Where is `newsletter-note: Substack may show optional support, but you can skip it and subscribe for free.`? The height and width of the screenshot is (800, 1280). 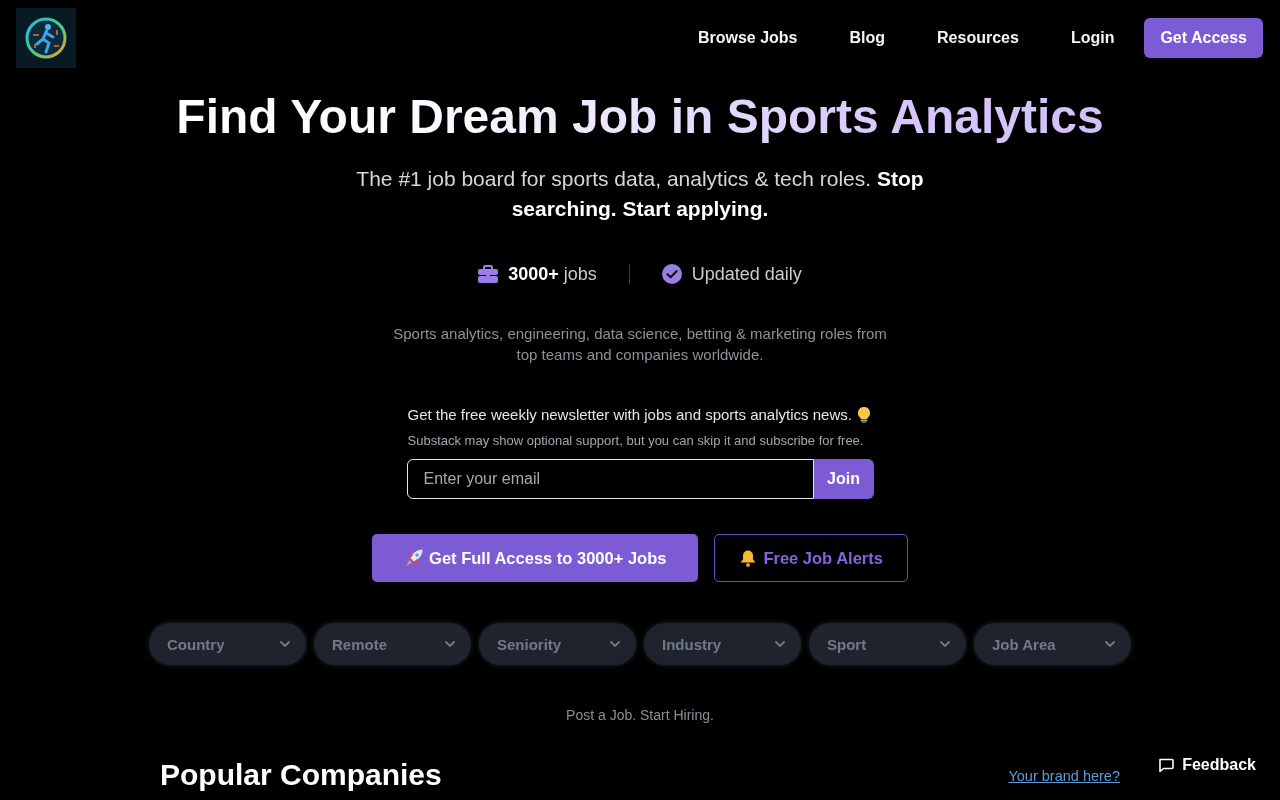 newsletter-note: Substack may show optional support, but you can skip it and subscribe for free. is located at coordinates (635, 441).